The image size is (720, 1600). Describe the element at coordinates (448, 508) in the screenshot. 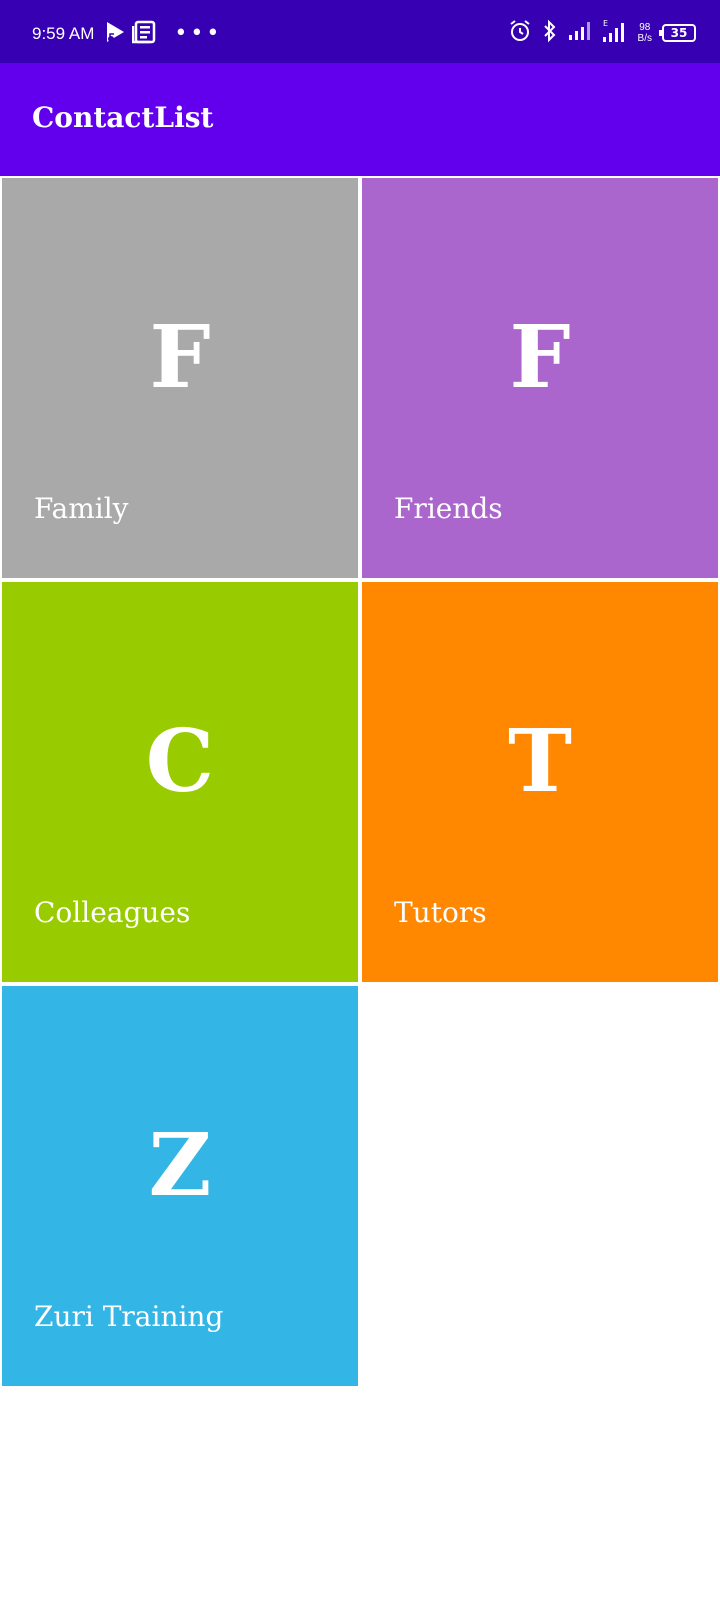

I see `group-label: Friends` at that location.